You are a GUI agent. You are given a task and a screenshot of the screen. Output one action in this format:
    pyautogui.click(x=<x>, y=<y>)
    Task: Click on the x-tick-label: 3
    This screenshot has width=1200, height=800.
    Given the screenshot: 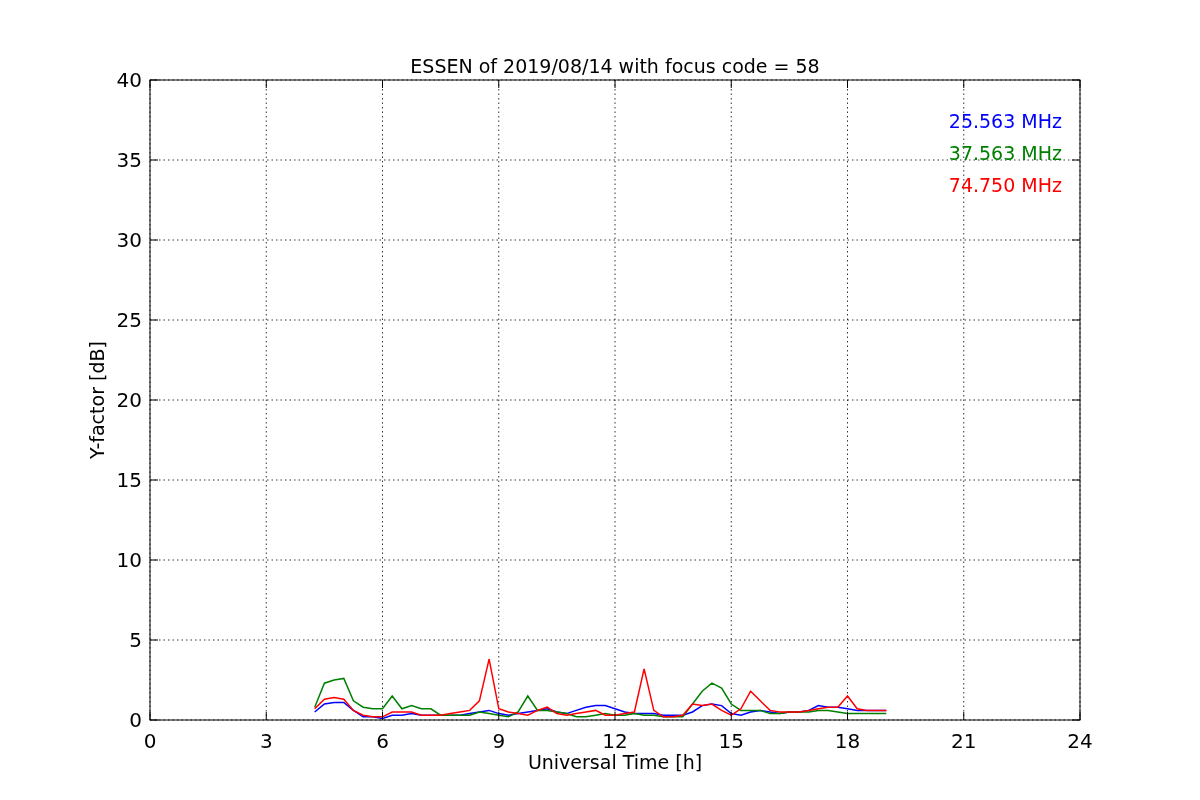 What is the action you would take?
    pyautogui.click(x=266, y=741)
    